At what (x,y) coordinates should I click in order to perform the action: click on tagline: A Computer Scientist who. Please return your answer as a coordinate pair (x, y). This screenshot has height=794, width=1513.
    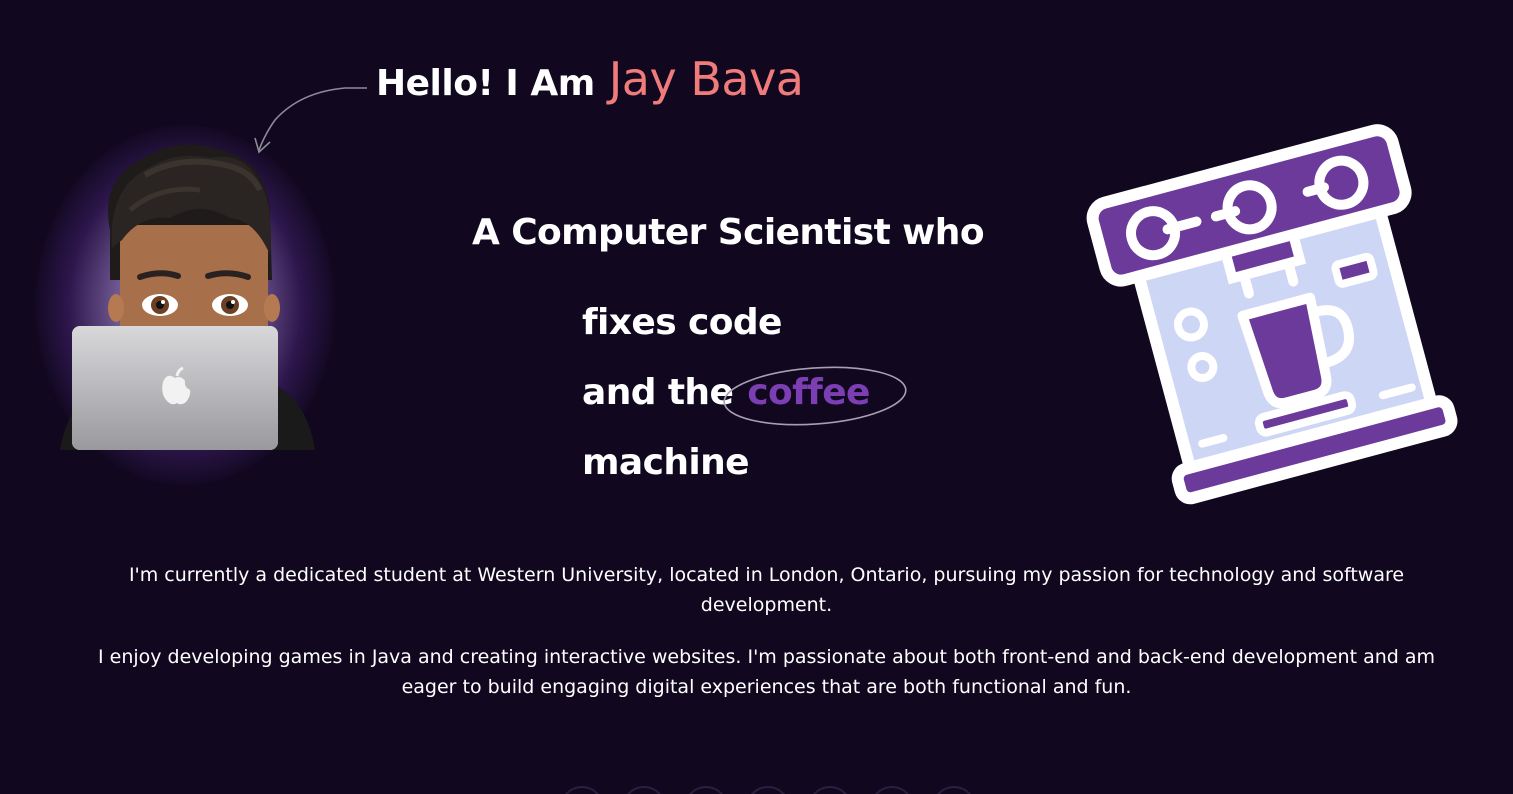
    Looking at the image, I should click on (728, 232).